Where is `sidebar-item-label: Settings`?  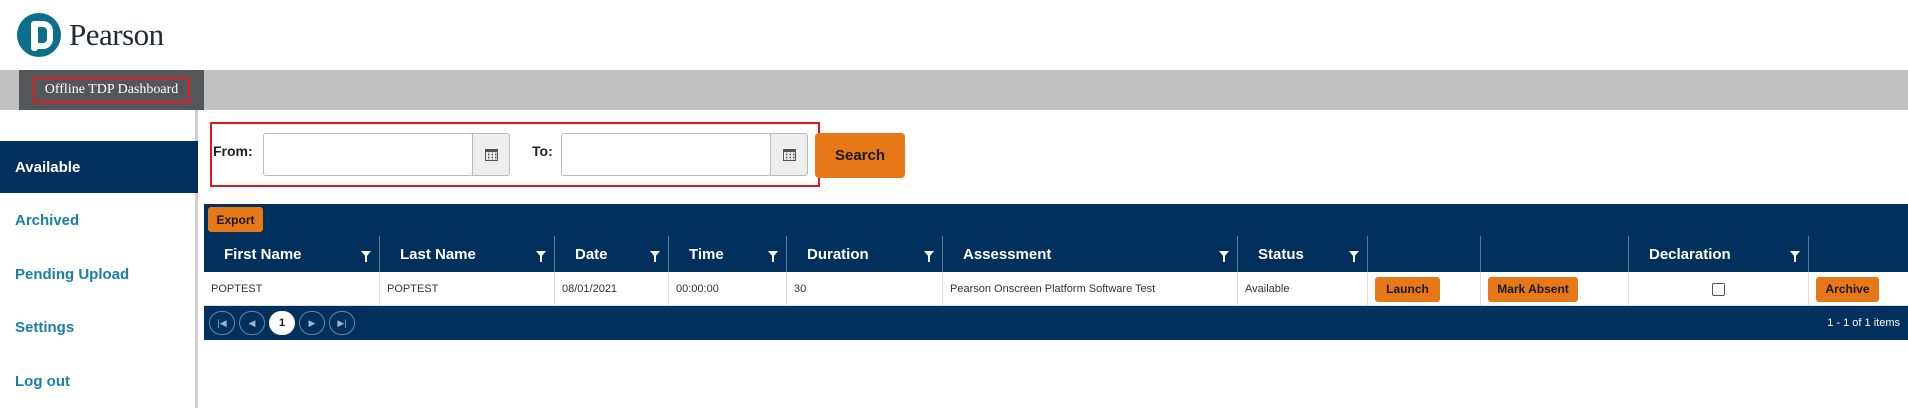
sidebar-item-label: Settings is located at coordinates (45, 327).